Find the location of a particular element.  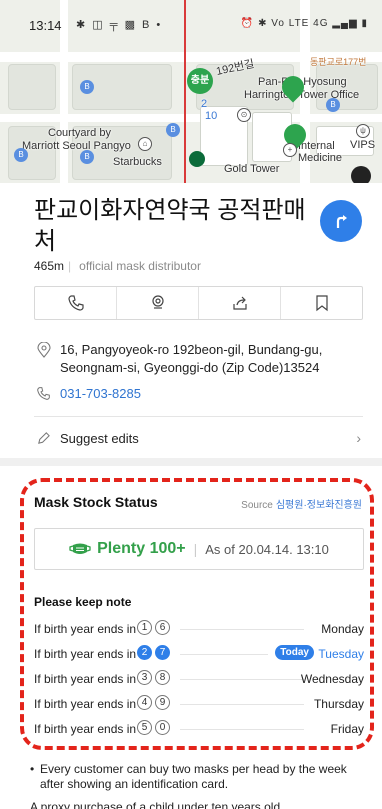

schedule-row: If birth year ends in 5 0 Friday is located at coordinates (199, 729).